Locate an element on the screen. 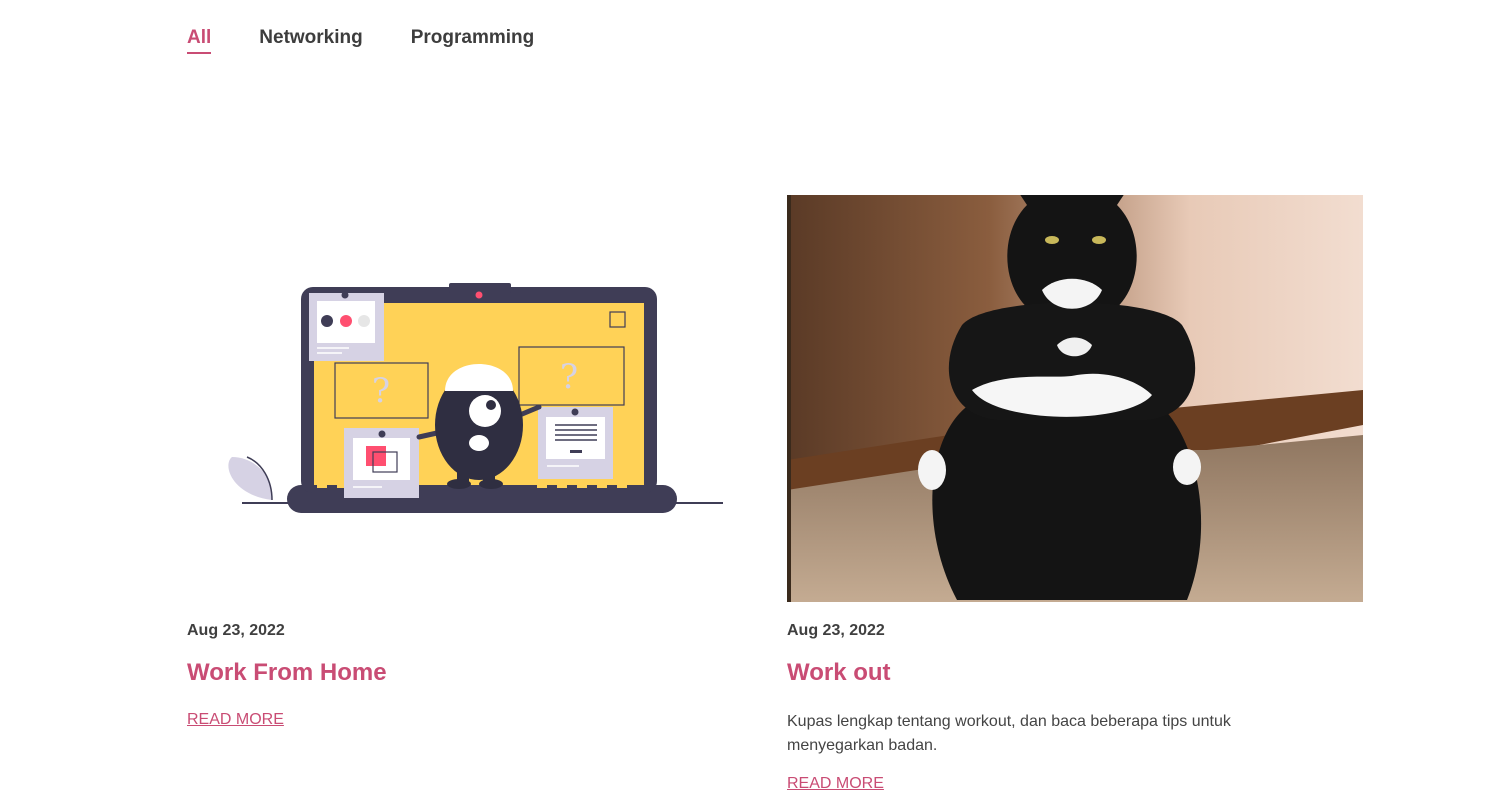 The height and width of the screenshot is (810, 1501). category-tabs: All Networking Programming is located at coordinates (360, 40).